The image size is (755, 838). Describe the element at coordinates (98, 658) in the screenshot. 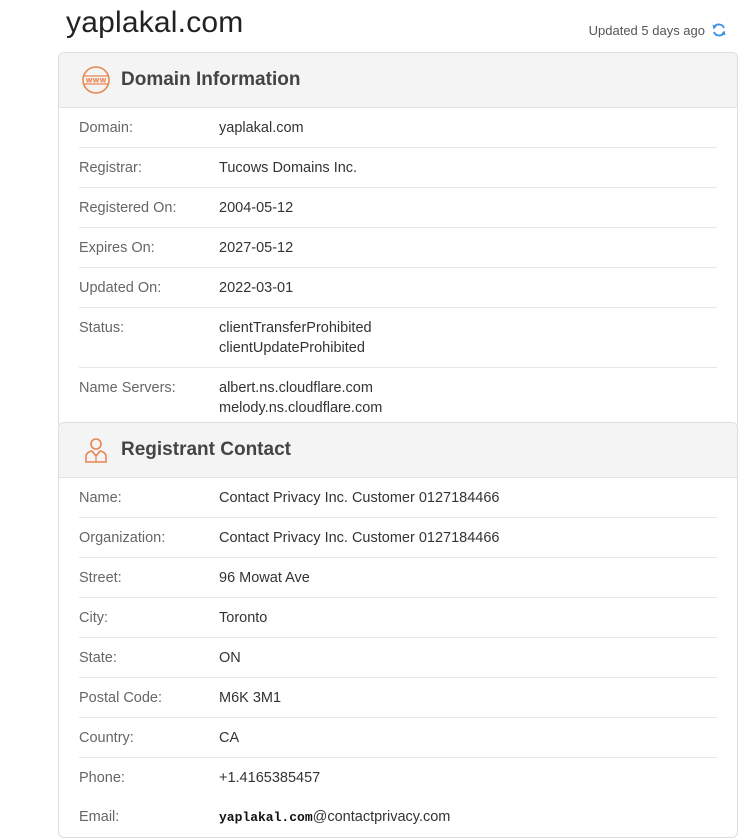

I see `row-label: State:` at that location.